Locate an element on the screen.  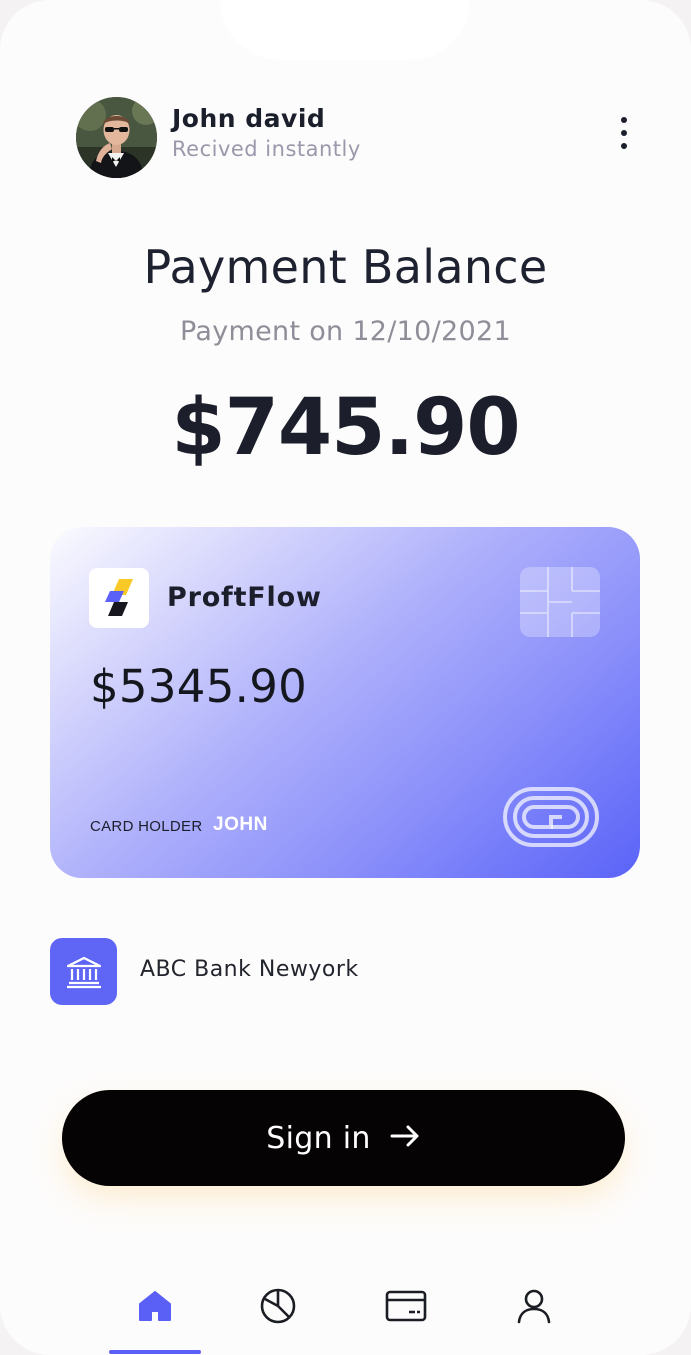
more-options-button is located at coordinates (624, 133).